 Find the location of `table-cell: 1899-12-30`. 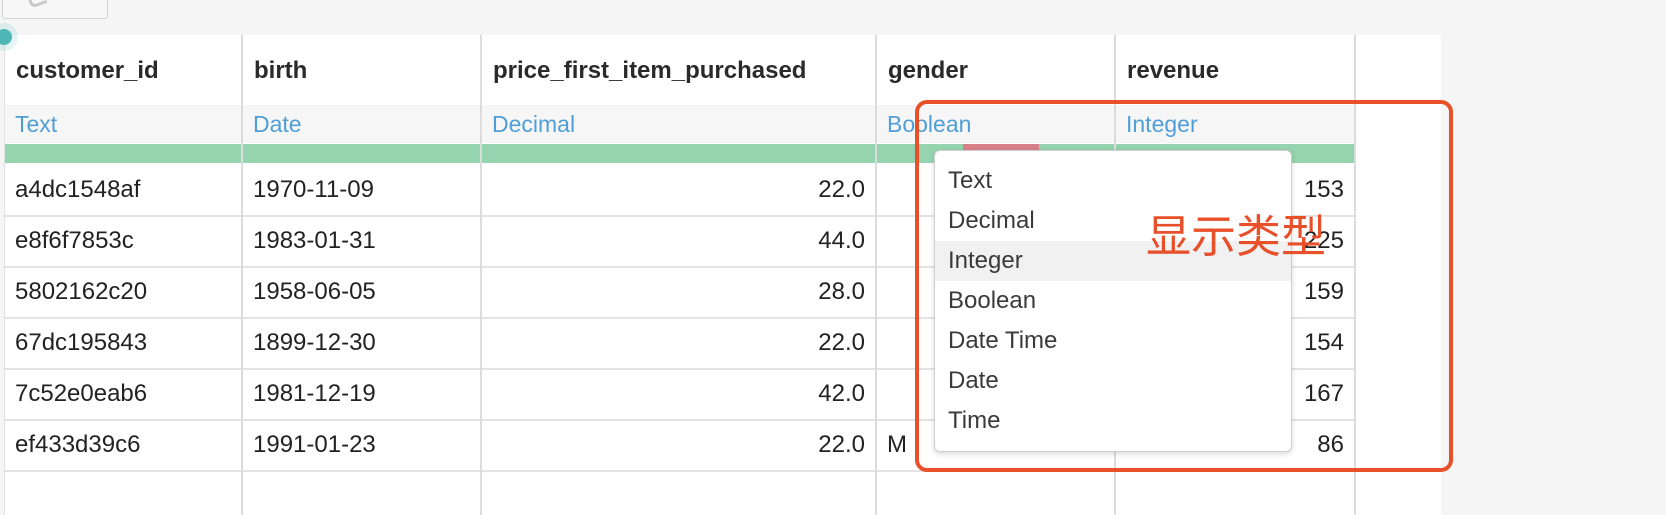

table-cell: 1899-12-30 is located at coordinates (361, 343).